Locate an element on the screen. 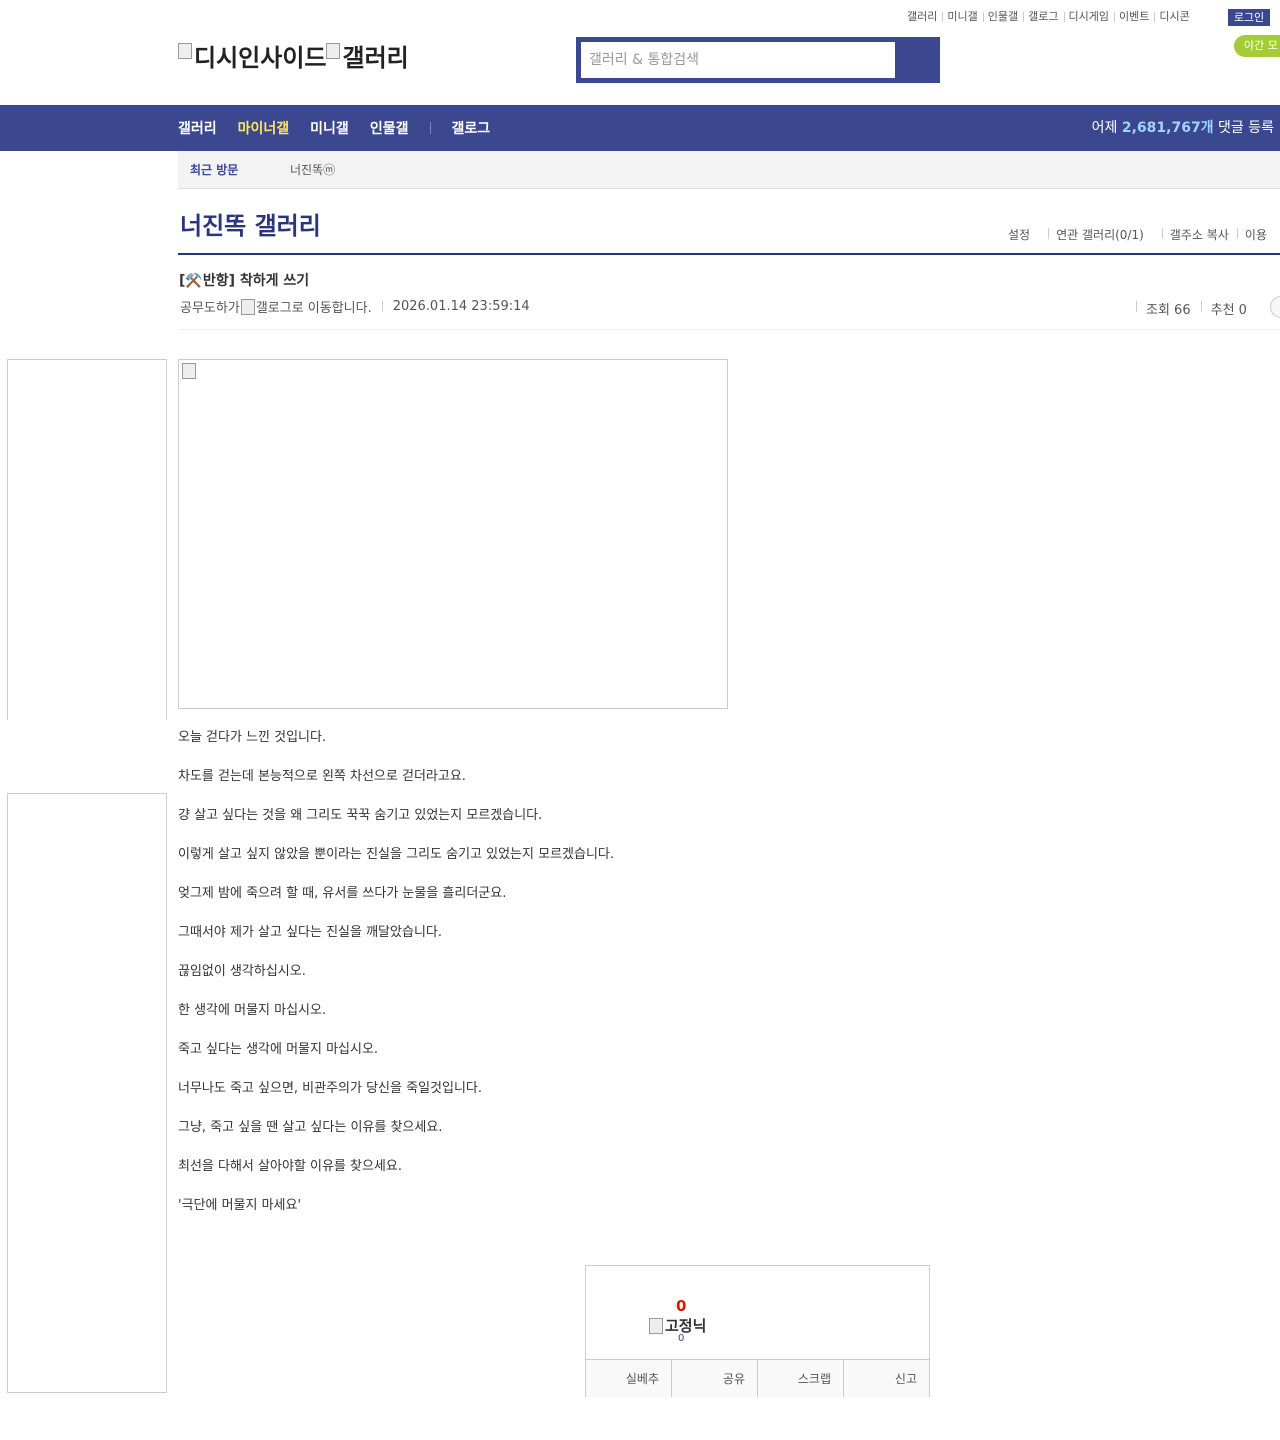 Image resolution: width=1280 pixels, height=1440 pixels. content-line: 걍 살고 싶다는 것을 왜 그리도 꾹꾹 숨기고 있었는지 모르겠습니다. is located at coordinates (360, 815).